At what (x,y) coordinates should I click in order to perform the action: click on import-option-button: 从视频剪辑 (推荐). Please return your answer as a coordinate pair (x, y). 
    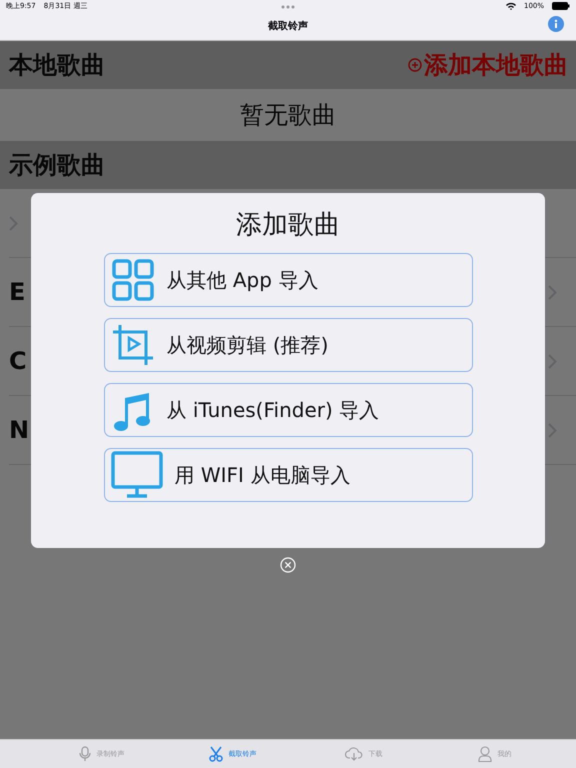
    Looking at the image, I should click on (288, 345).